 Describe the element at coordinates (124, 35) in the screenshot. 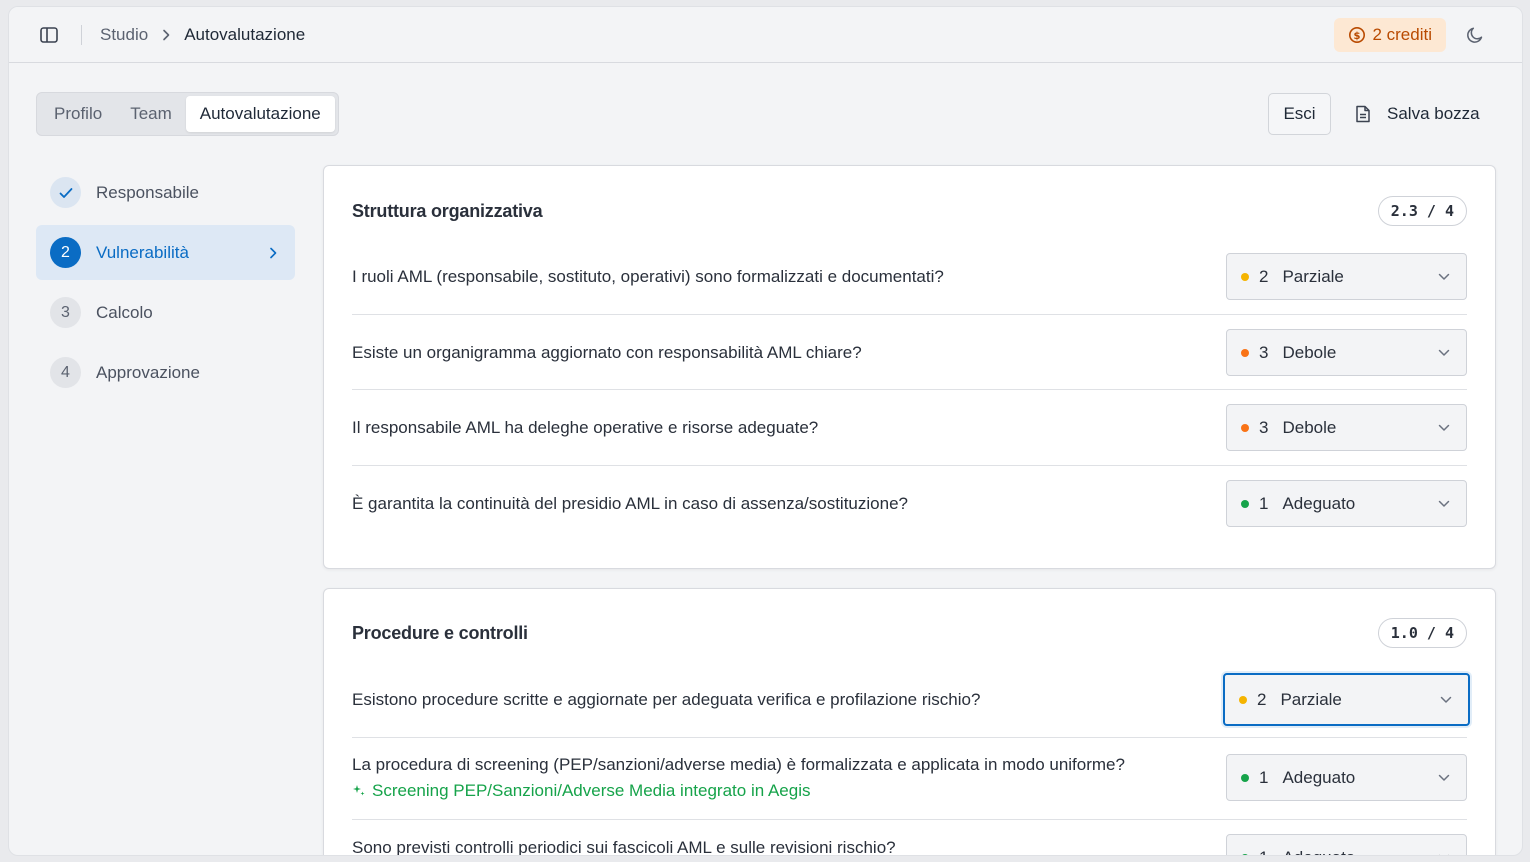

I see `breadcrumb-studio: Studio` at that location.